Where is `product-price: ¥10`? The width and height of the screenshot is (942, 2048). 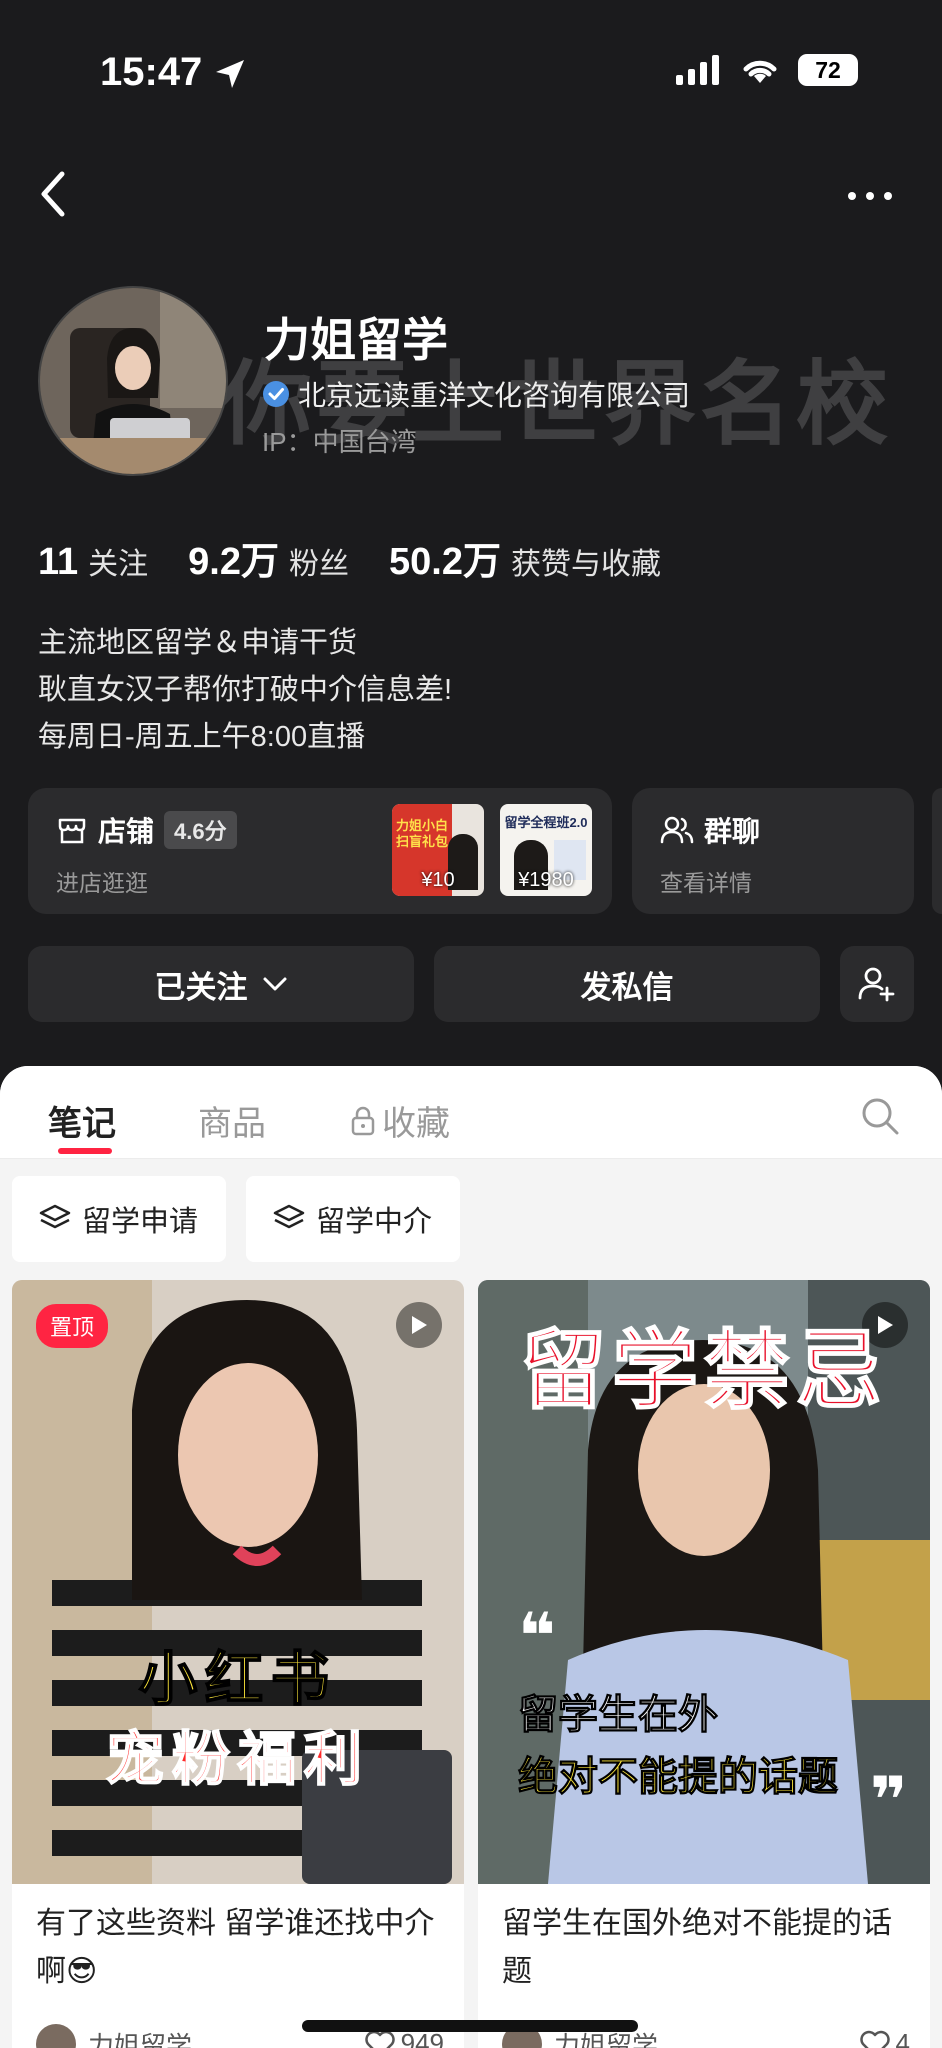
product-price: ¥10 is located at coordinates (438, 880).